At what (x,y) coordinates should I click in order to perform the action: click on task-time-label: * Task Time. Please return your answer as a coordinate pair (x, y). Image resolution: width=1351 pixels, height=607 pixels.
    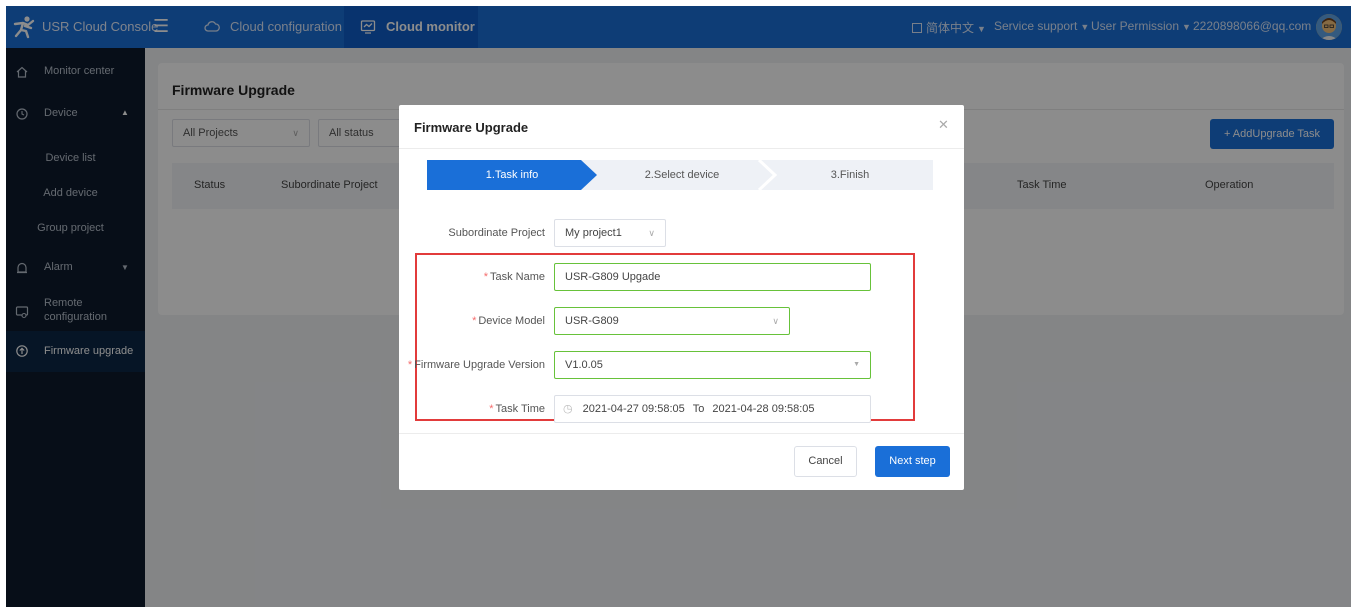
    Looking at the image, I should click on (472, 409).